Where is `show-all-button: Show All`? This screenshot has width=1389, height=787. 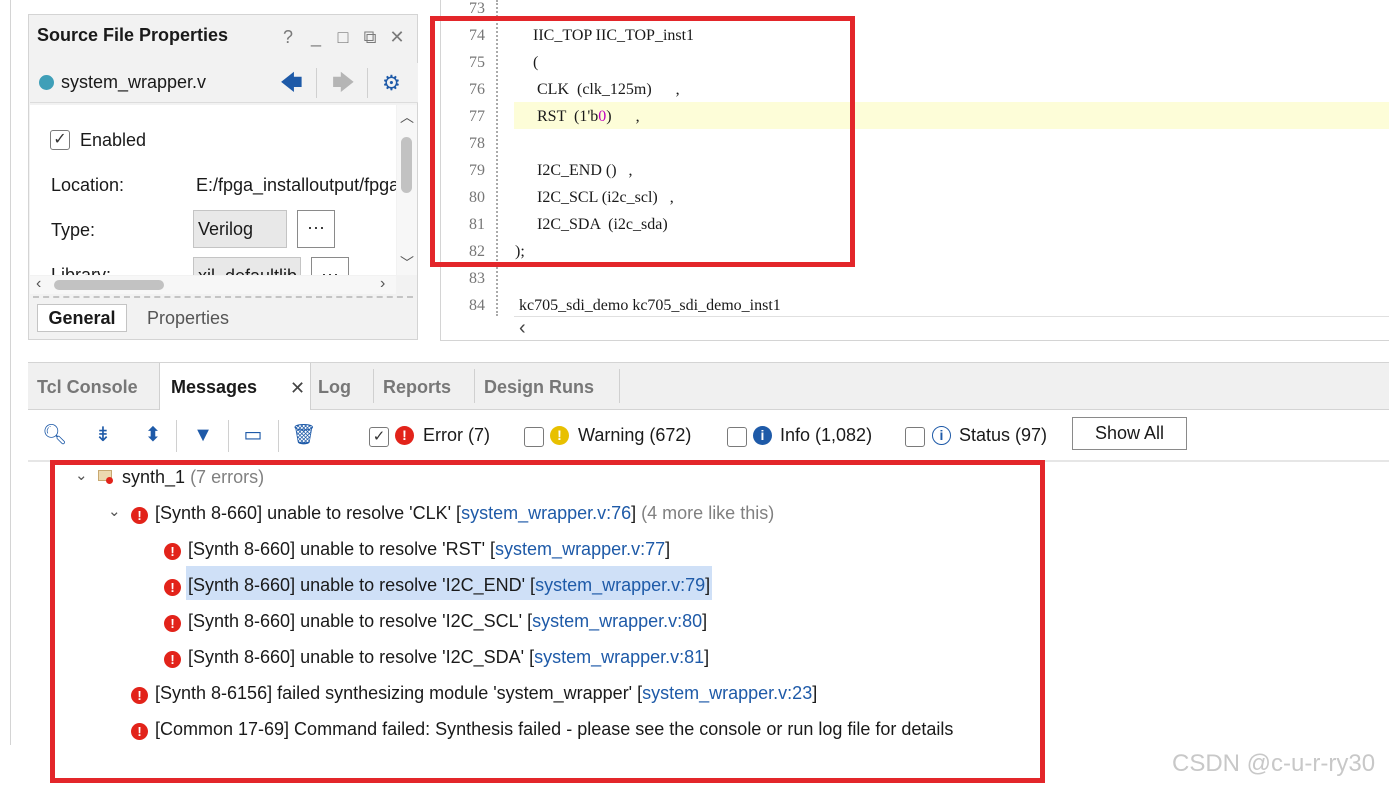 show-all-button: Show All is located at coordinates (1129, 433).